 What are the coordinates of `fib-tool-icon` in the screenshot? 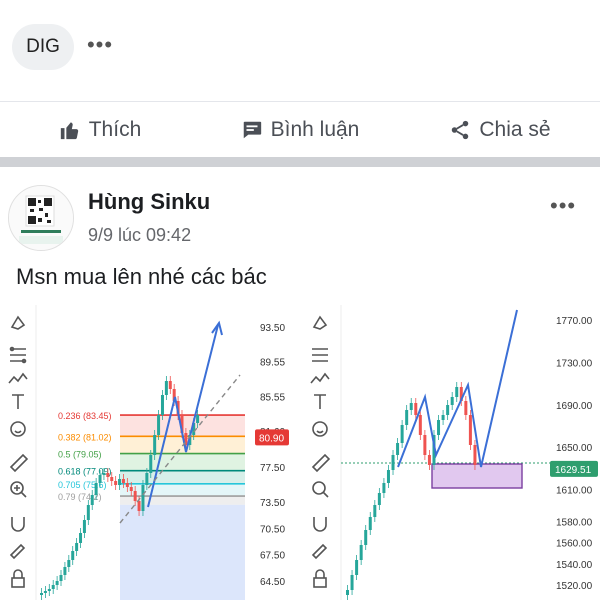 It's located at (18, 355).